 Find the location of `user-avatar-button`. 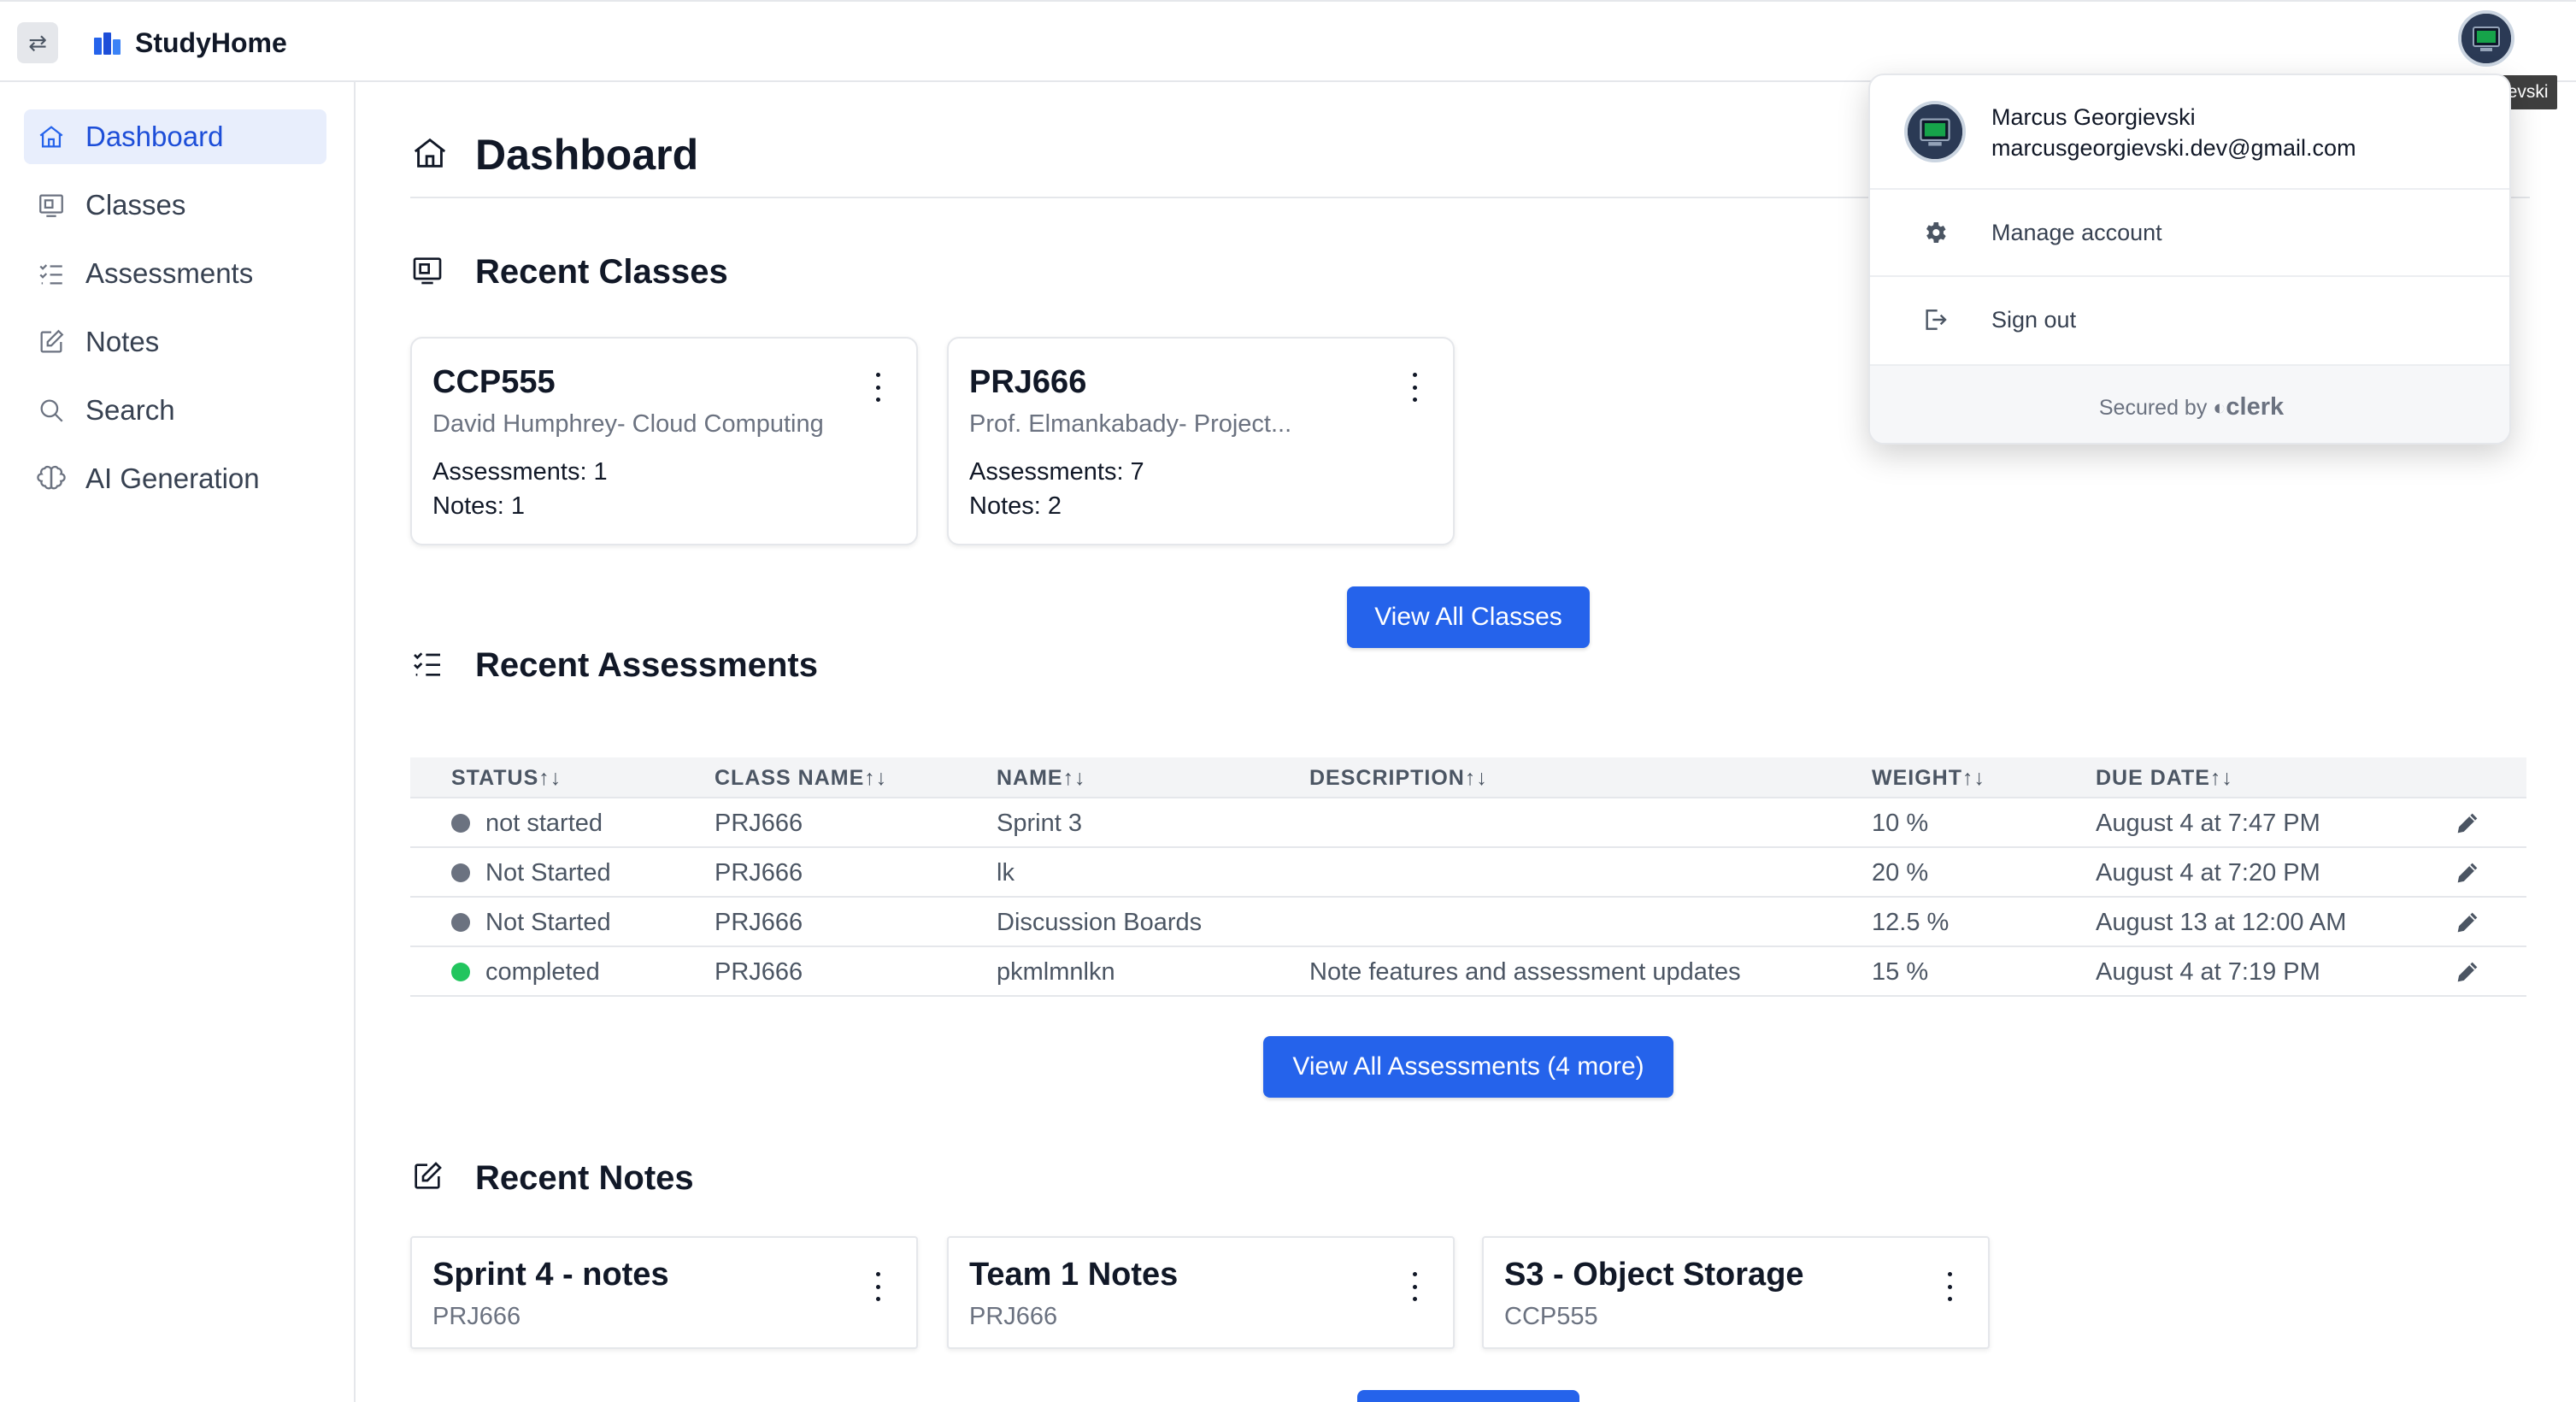

user-avatar-button is located at coordinates (2486, 38).